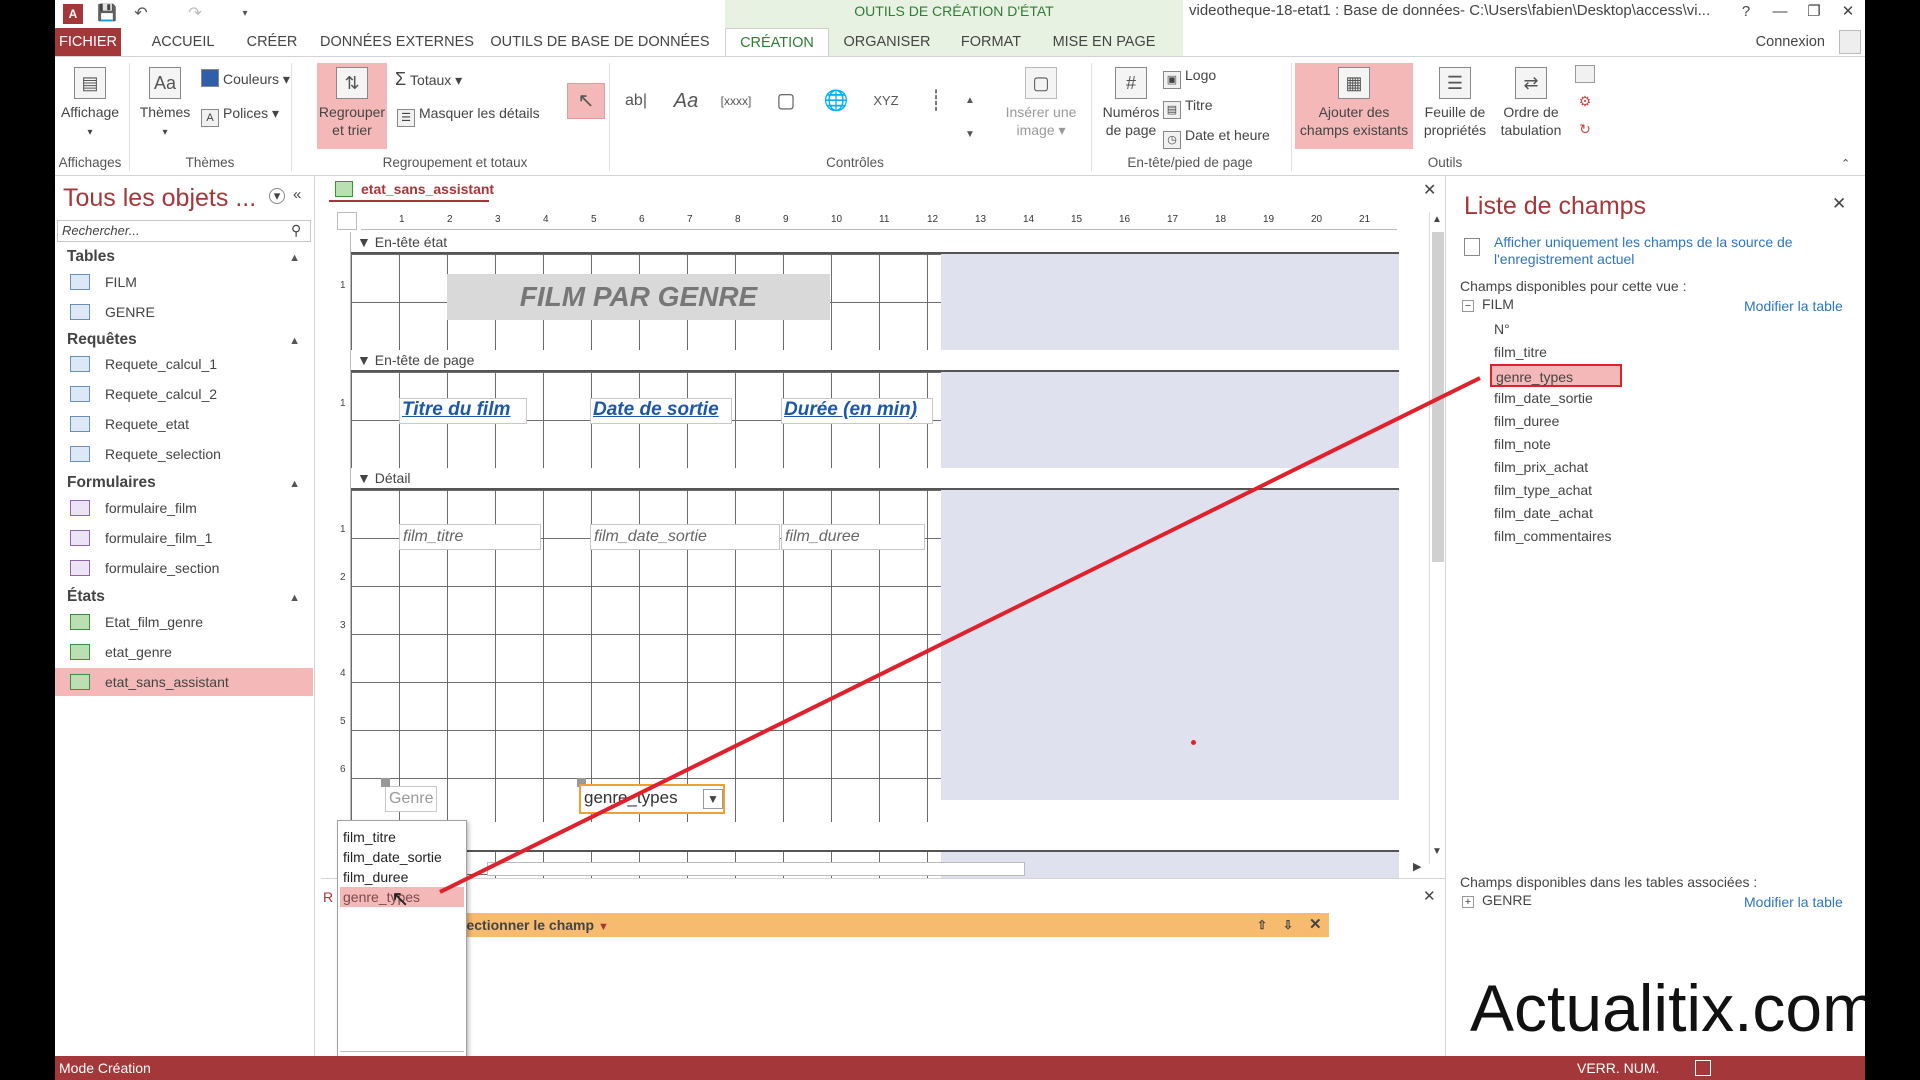 The image size is (1920, 1080). I want to click on status-num-lock: VERR. NUM., so click(1618, 1068).